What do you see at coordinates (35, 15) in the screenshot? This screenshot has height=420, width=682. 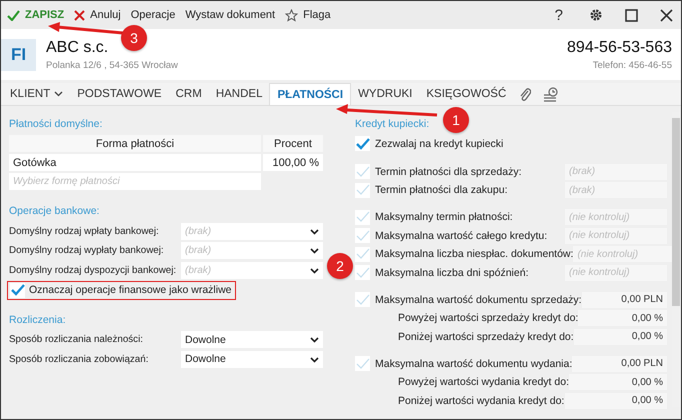 I see `save-button: ZAPISZ` at bounding box center [35, 15].